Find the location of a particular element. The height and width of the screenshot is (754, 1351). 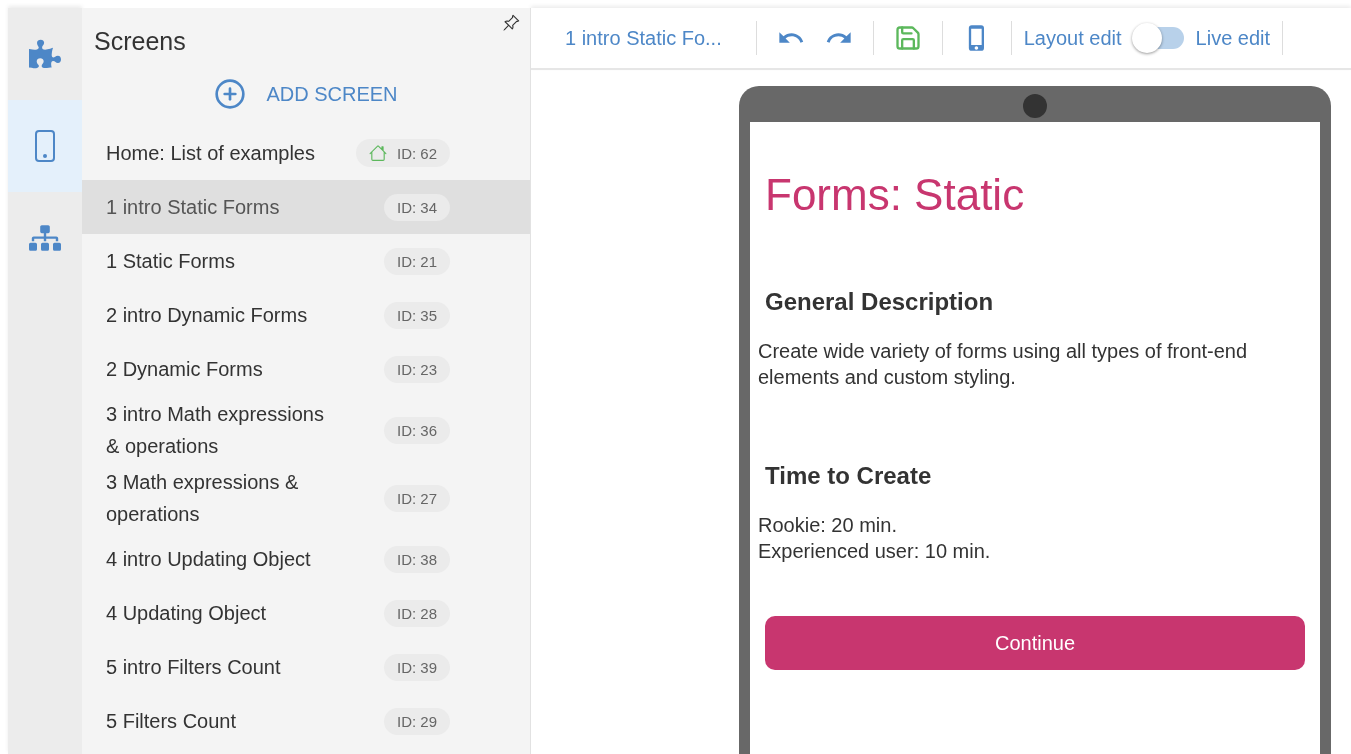

screen-list-item: 1 intro Static Forms ID: 34 is located at coordinates (306, 207).